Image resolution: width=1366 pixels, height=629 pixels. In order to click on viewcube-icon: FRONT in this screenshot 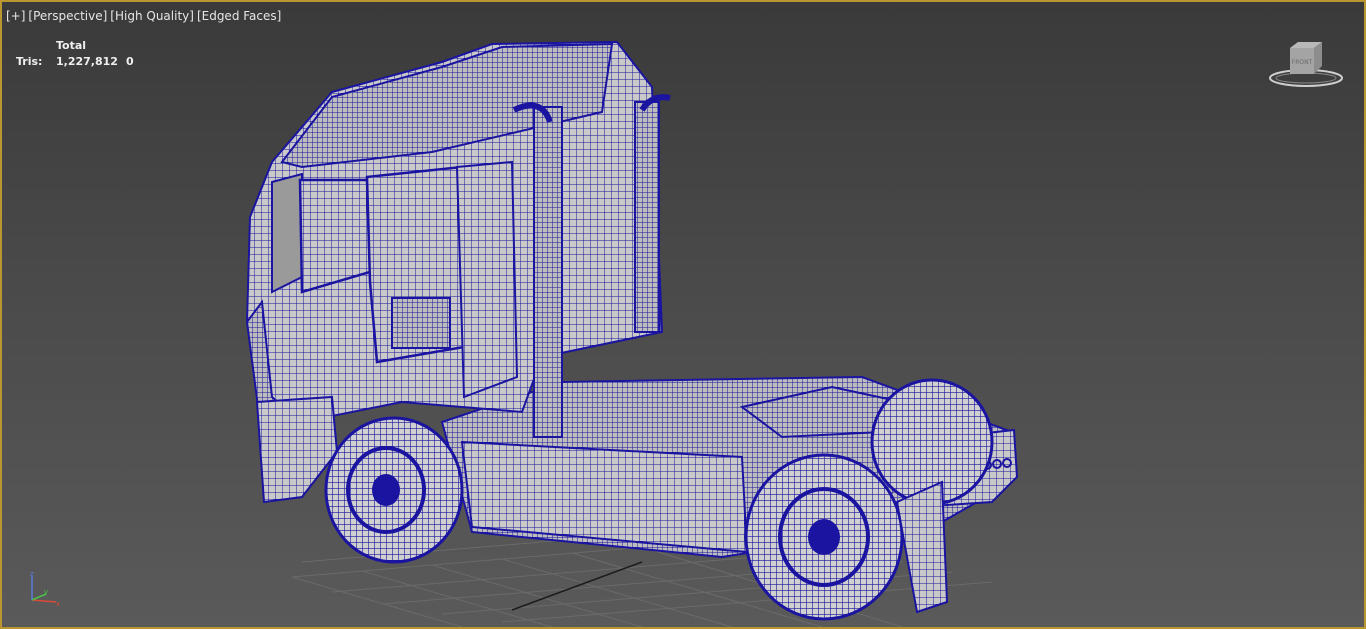, I will do `click(1308, 65)`.